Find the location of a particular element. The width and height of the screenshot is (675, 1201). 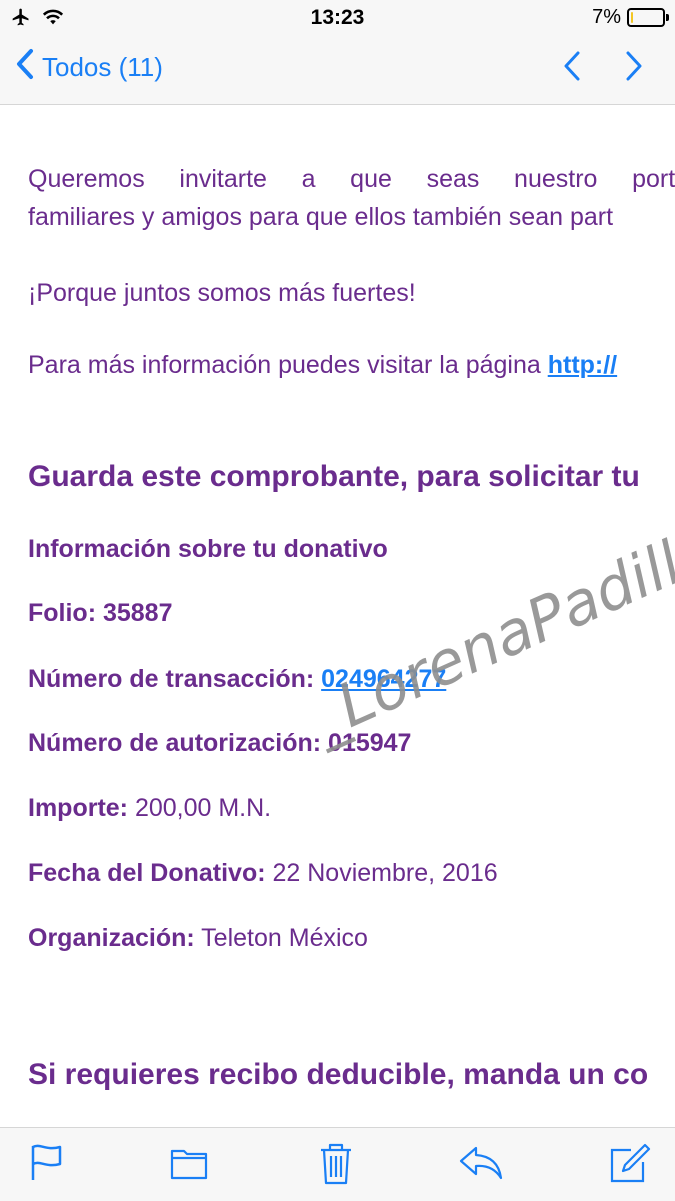

mail-nav-bar: Todos (11) is located at coordinates (337, 70).